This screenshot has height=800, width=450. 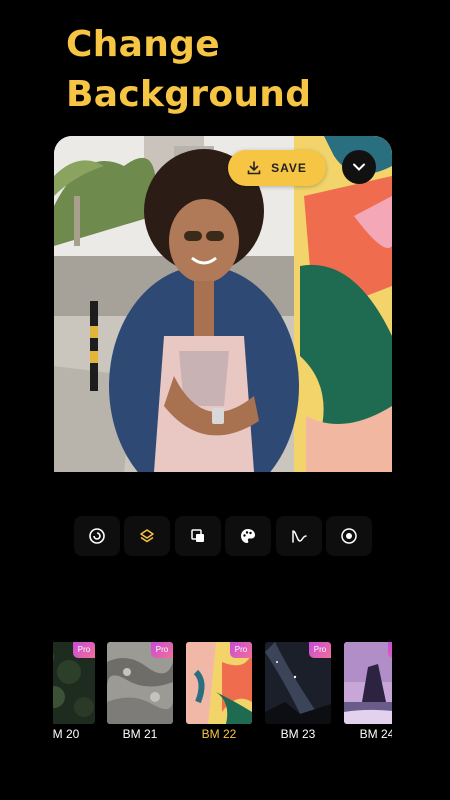 I want to click on tool-curve, so click(x=298, y=536).